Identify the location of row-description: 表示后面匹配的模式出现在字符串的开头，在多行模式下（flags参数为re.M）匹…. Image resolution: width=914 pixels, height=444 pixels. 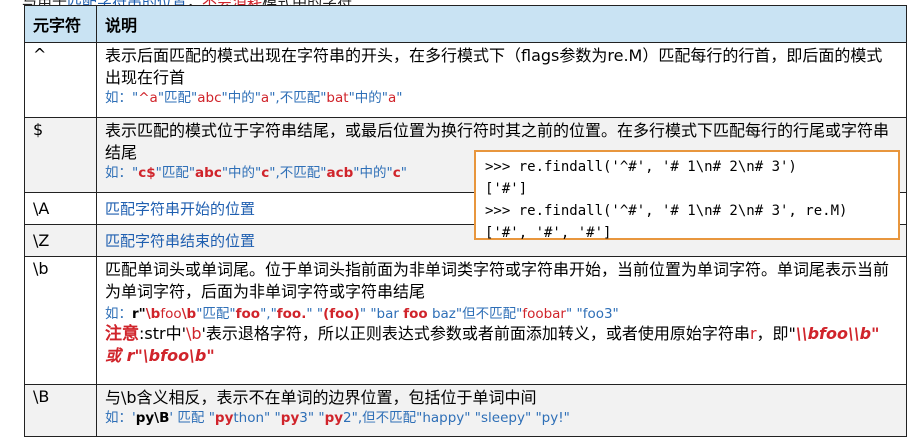
(494, 66).